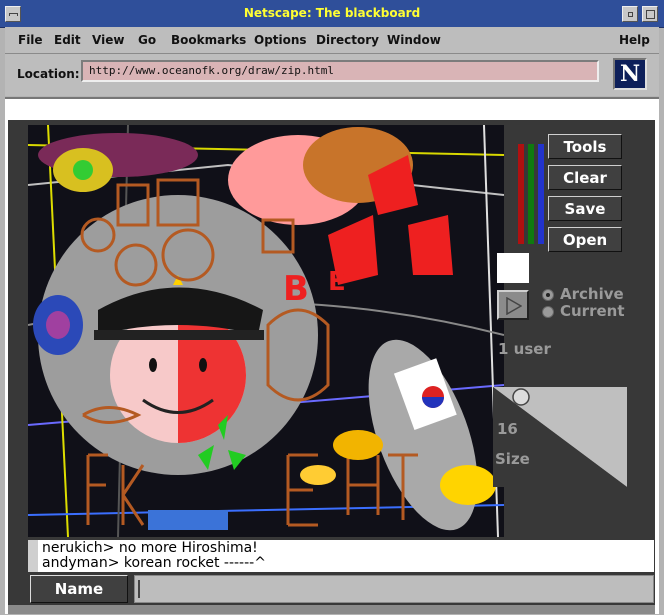  I want to click on location-input: http://www.oceanofk.org/draw/zip.html, so click(340, 71).